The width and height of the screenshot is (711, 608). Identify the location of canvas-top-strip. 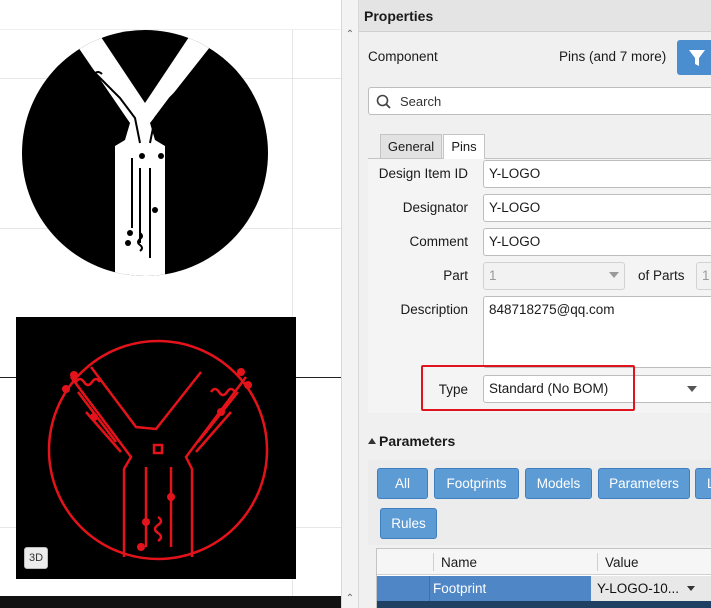
(172, 15).